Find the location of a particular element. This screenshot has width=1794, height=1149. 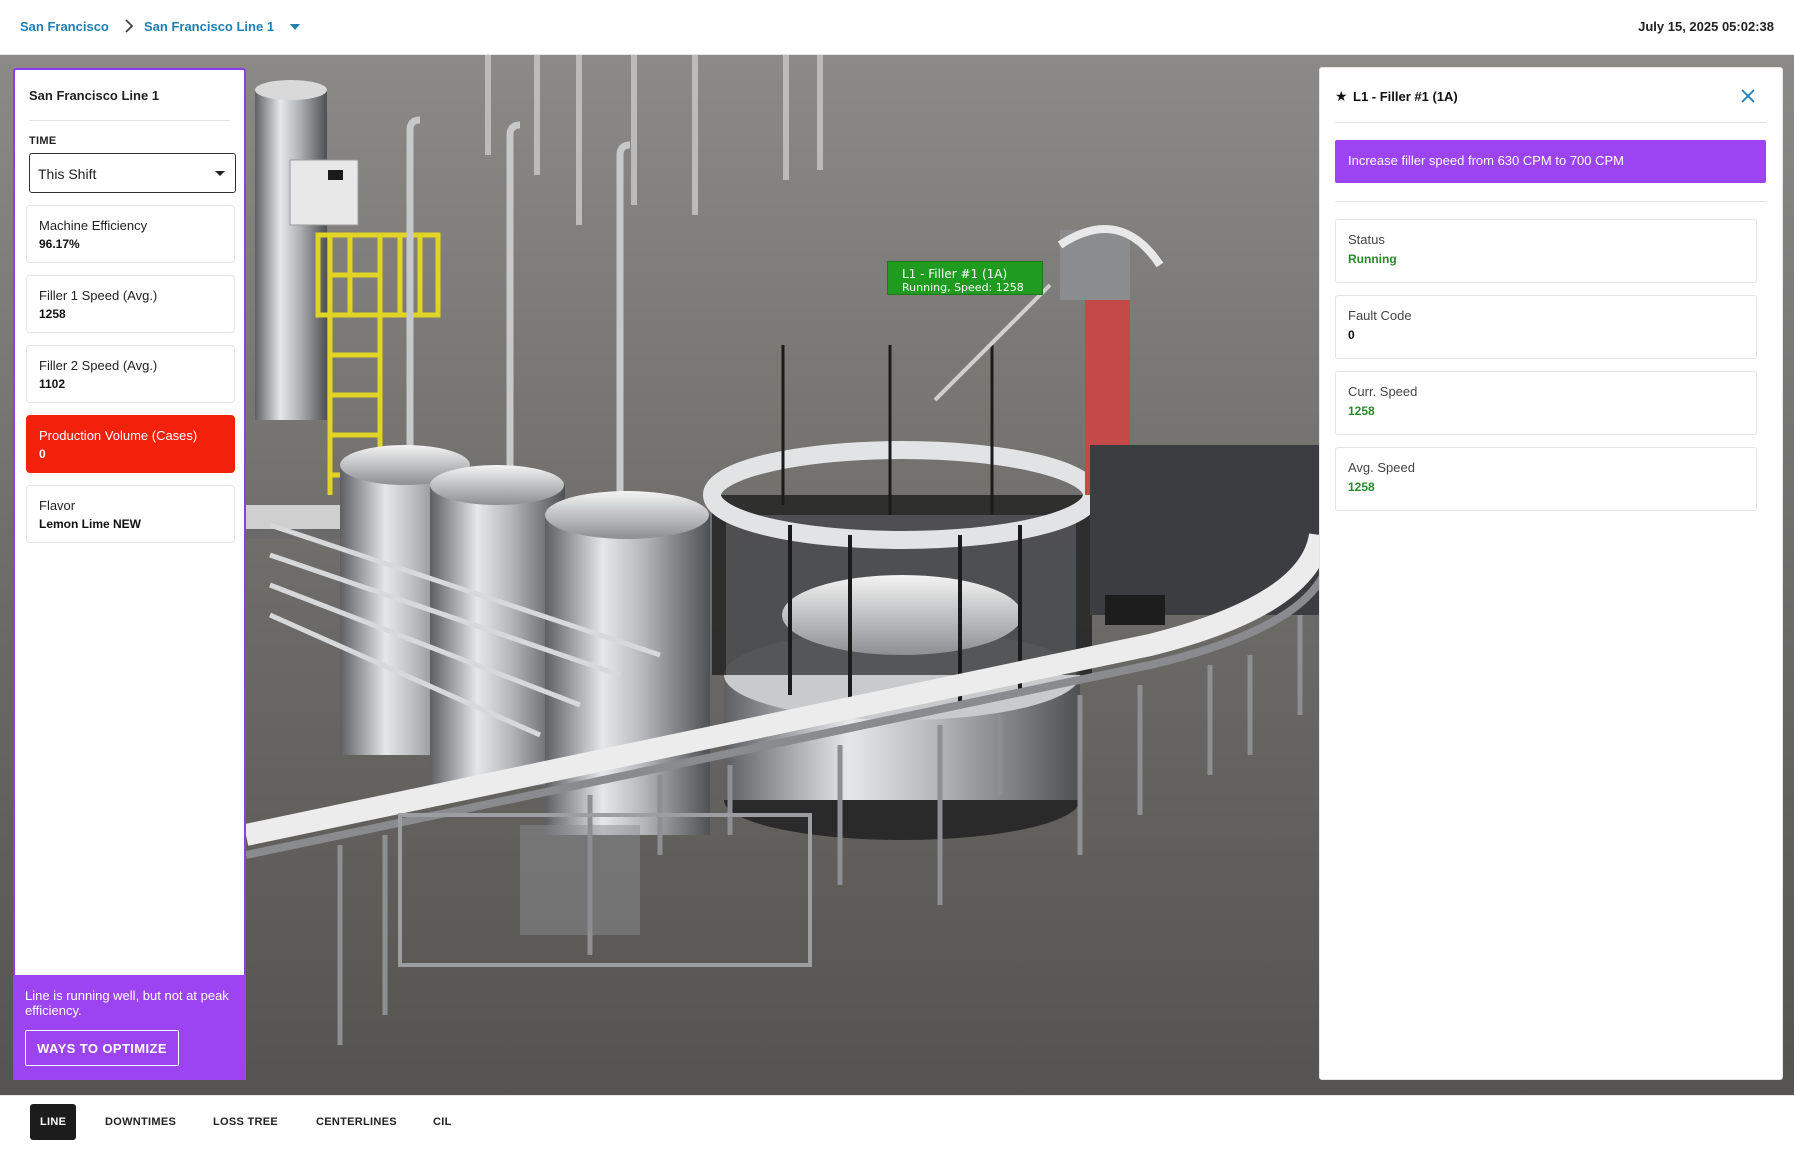

star-icon: ★ is located at coordinates (1341, 96).